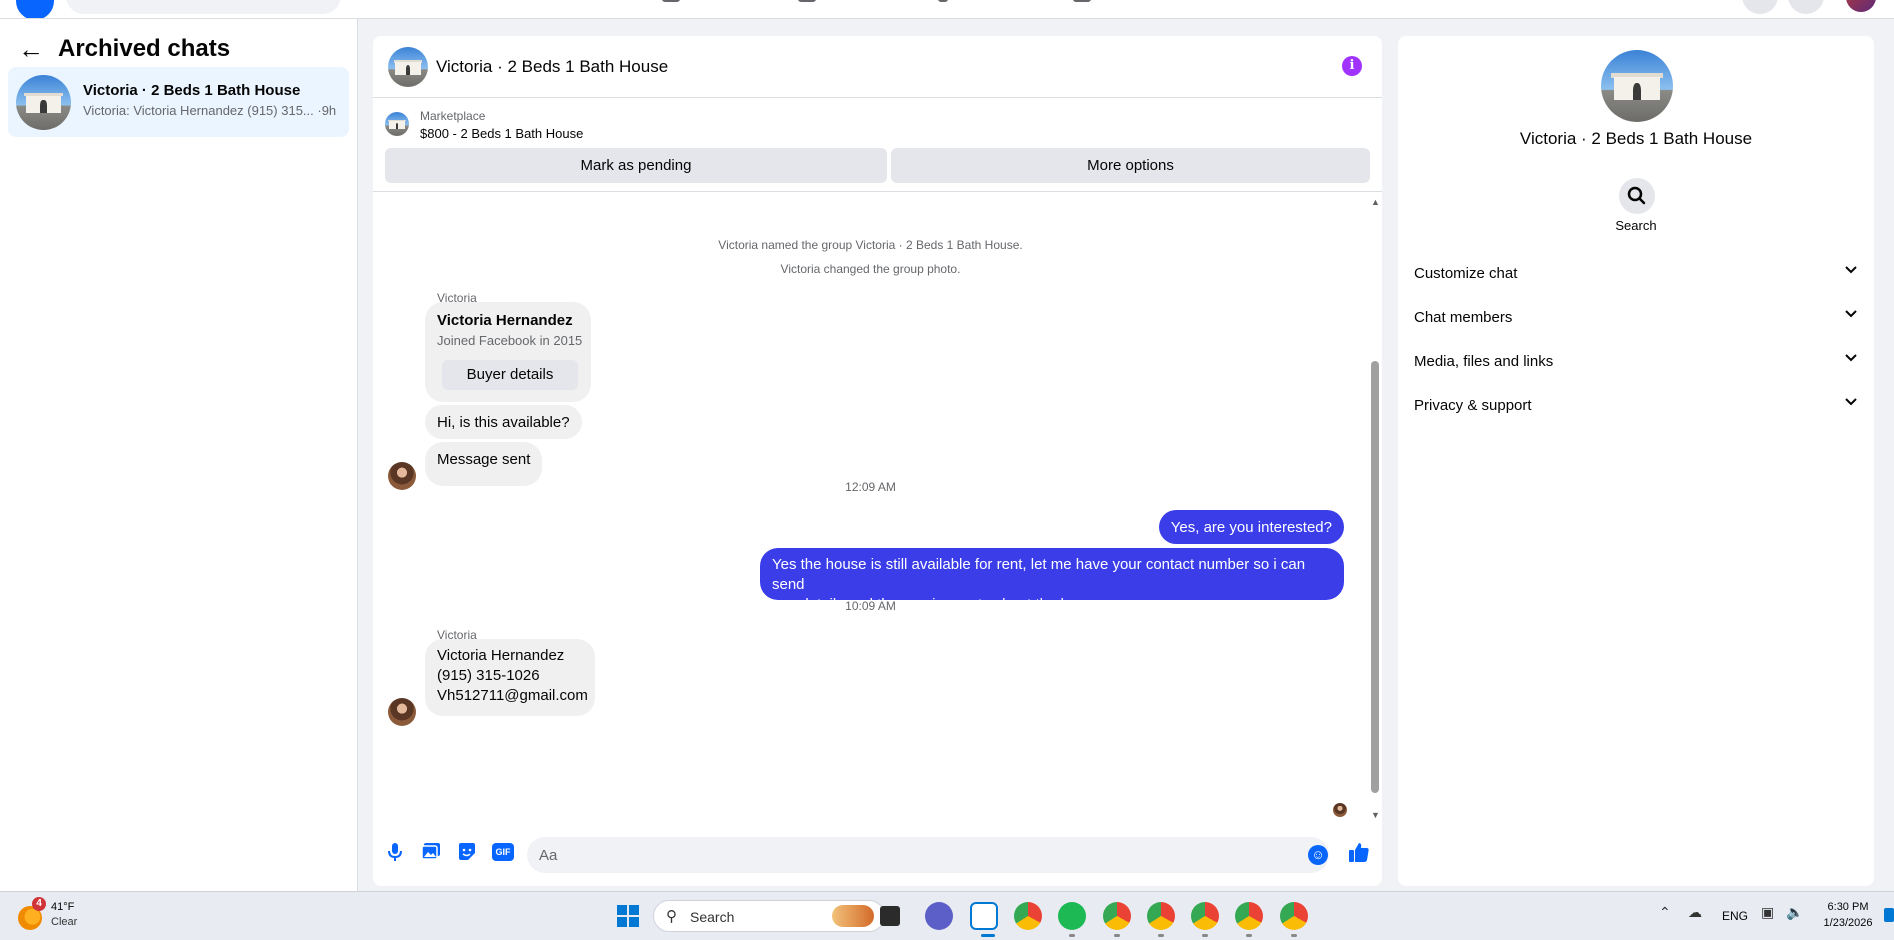 The height and width of the screenshot is (940, 1894). Describe the element at coordinates (1082, 1) in the screenshot. I see `gaming-nav-icon` at that location.